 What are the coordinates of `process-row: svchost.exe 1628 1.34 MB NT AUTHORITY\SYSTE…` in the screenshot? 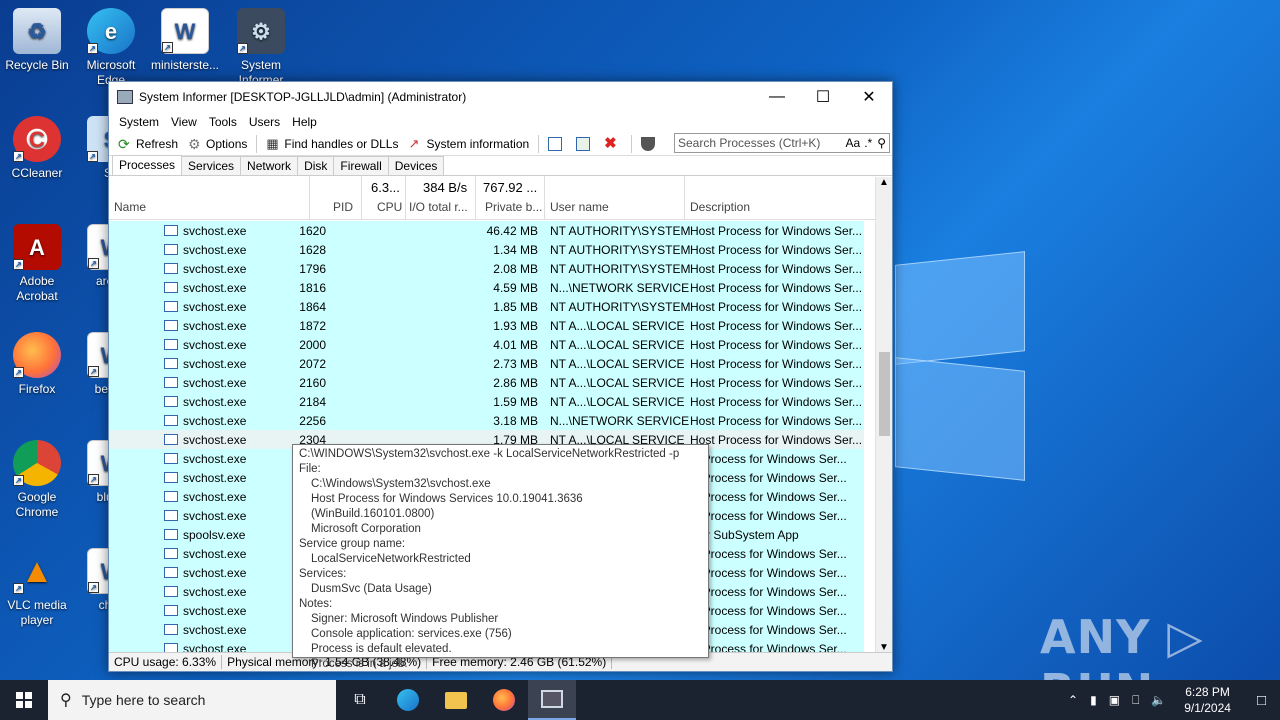 It's located at (486, 249).